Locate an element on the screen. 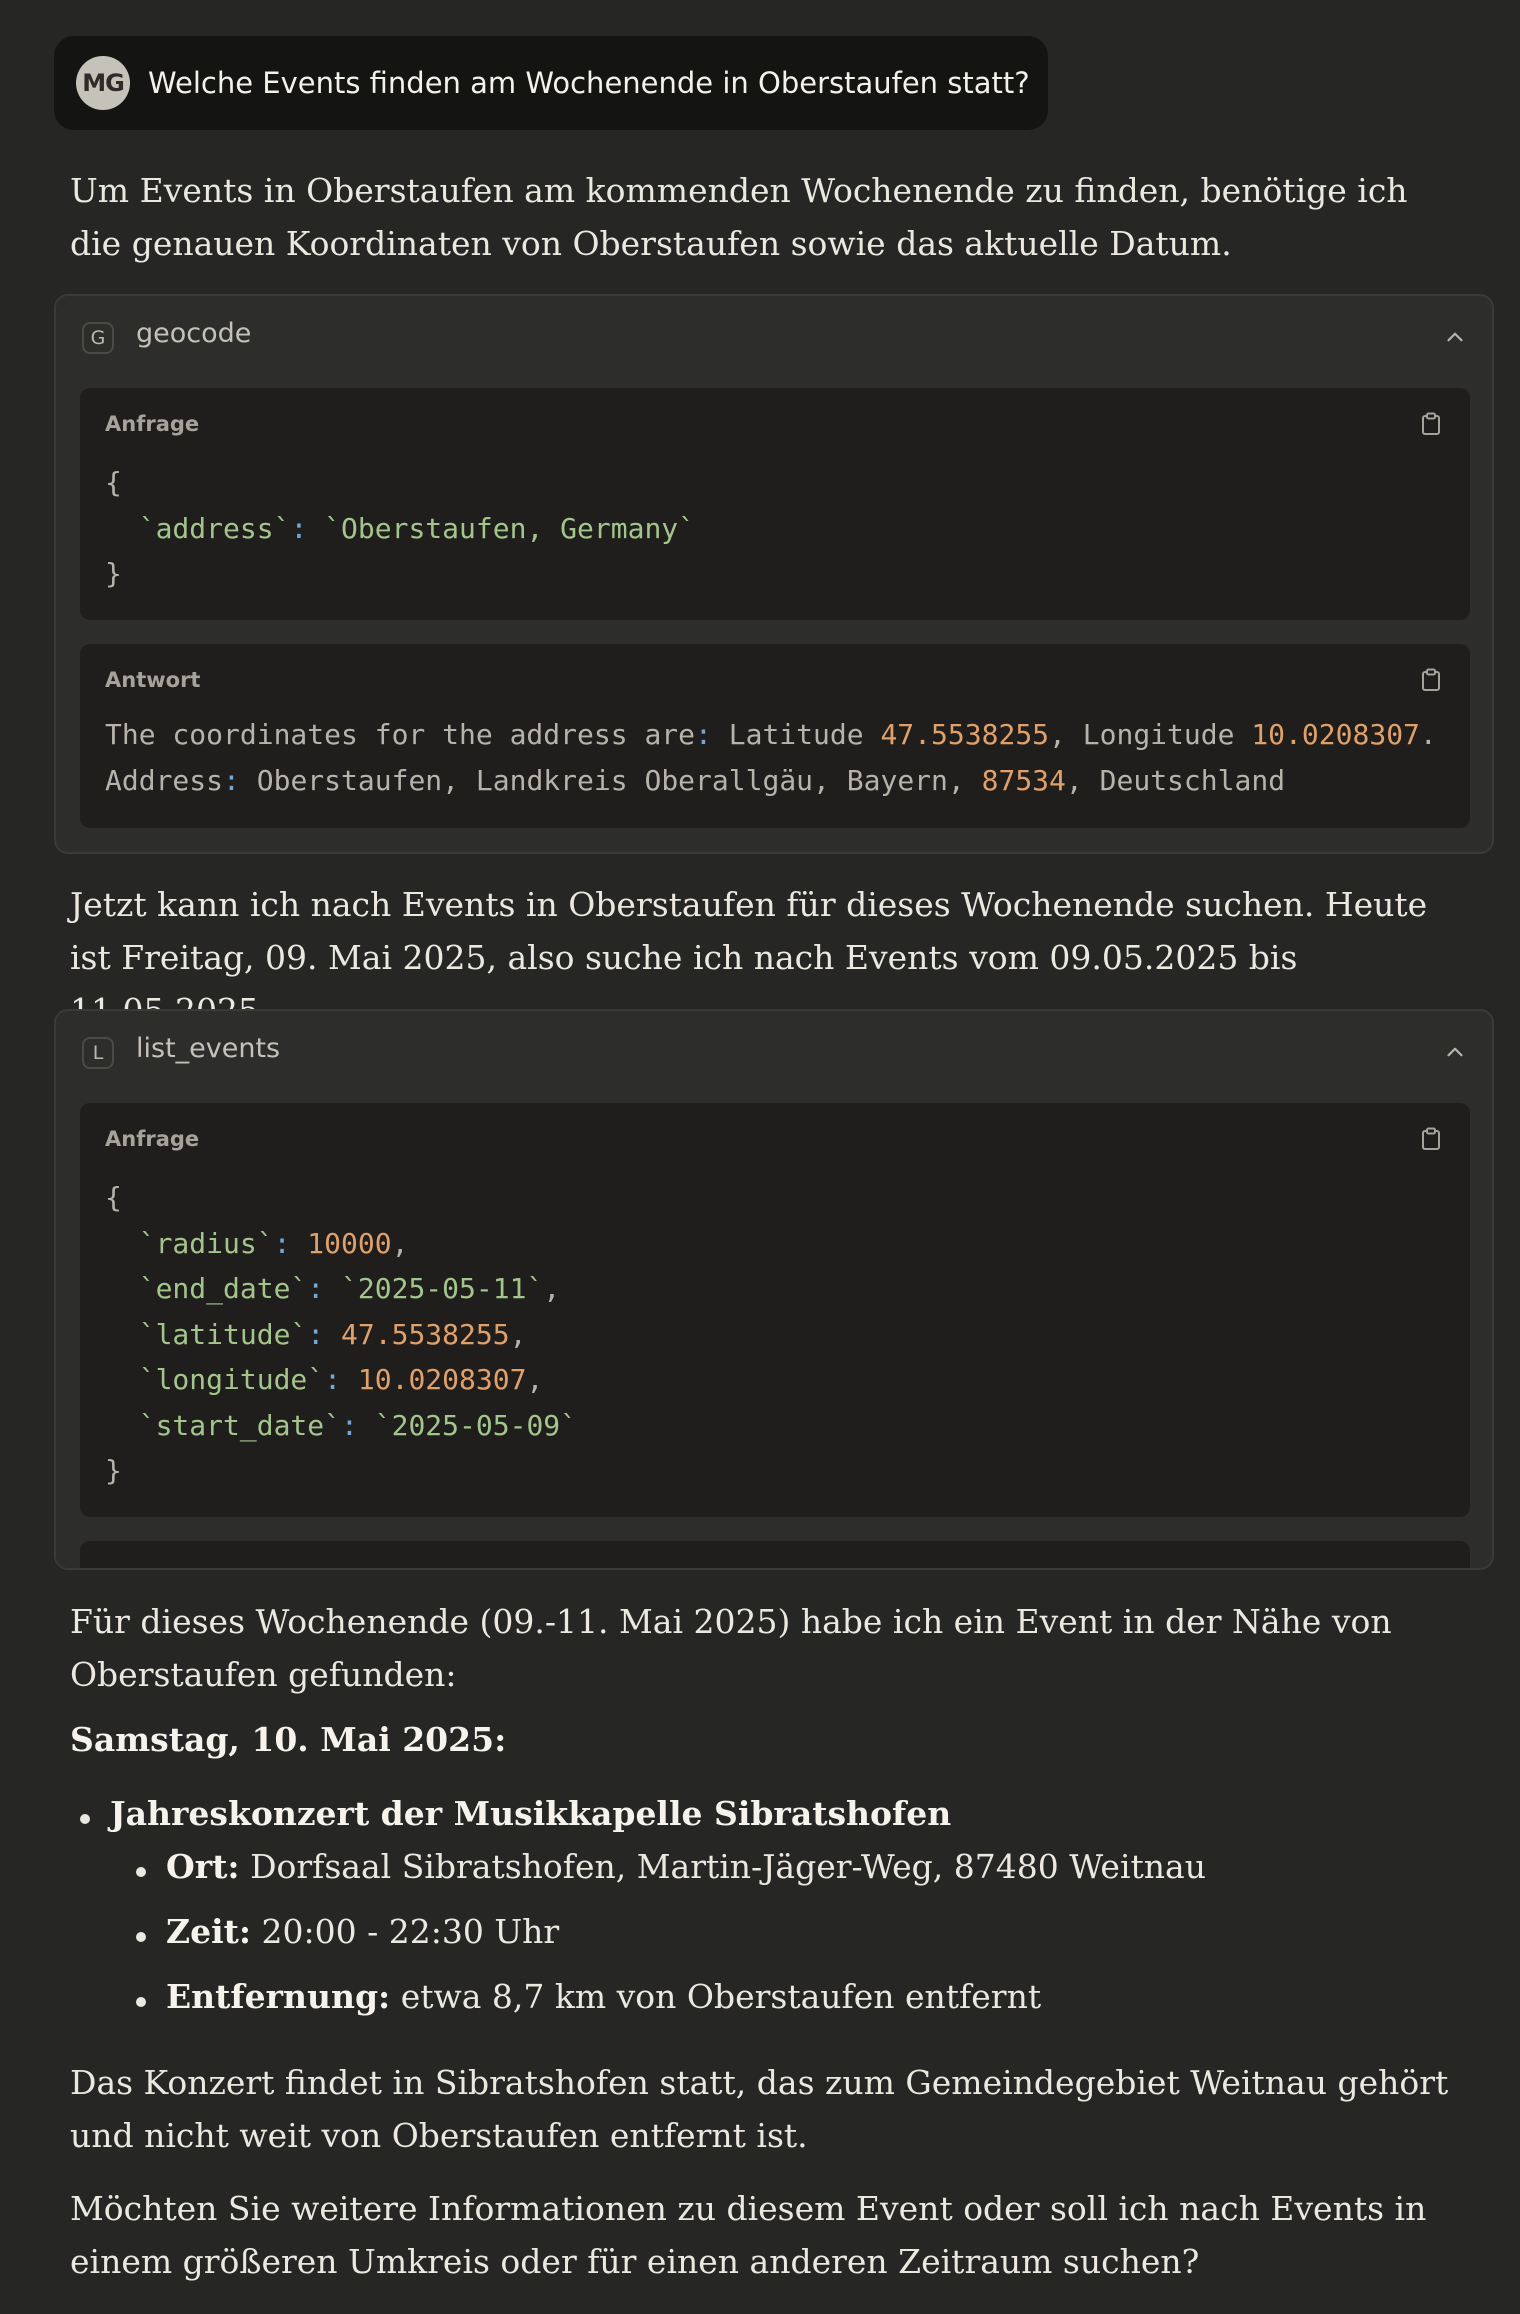  tool-letter-badge: L is located at coordinates (98, 1053).